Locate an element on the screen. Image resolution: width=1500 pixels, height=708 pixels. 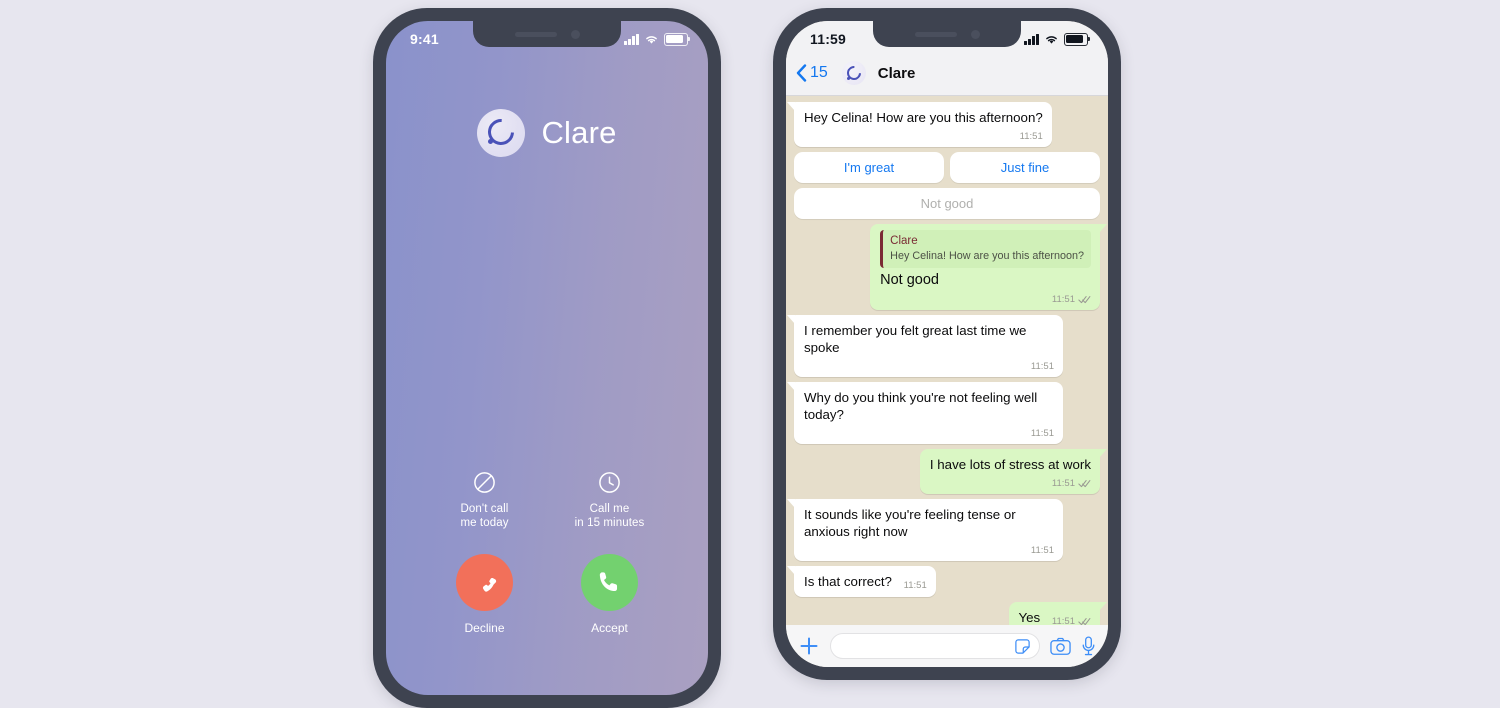
caller-name: Clare is located at coordinates (579, 132).